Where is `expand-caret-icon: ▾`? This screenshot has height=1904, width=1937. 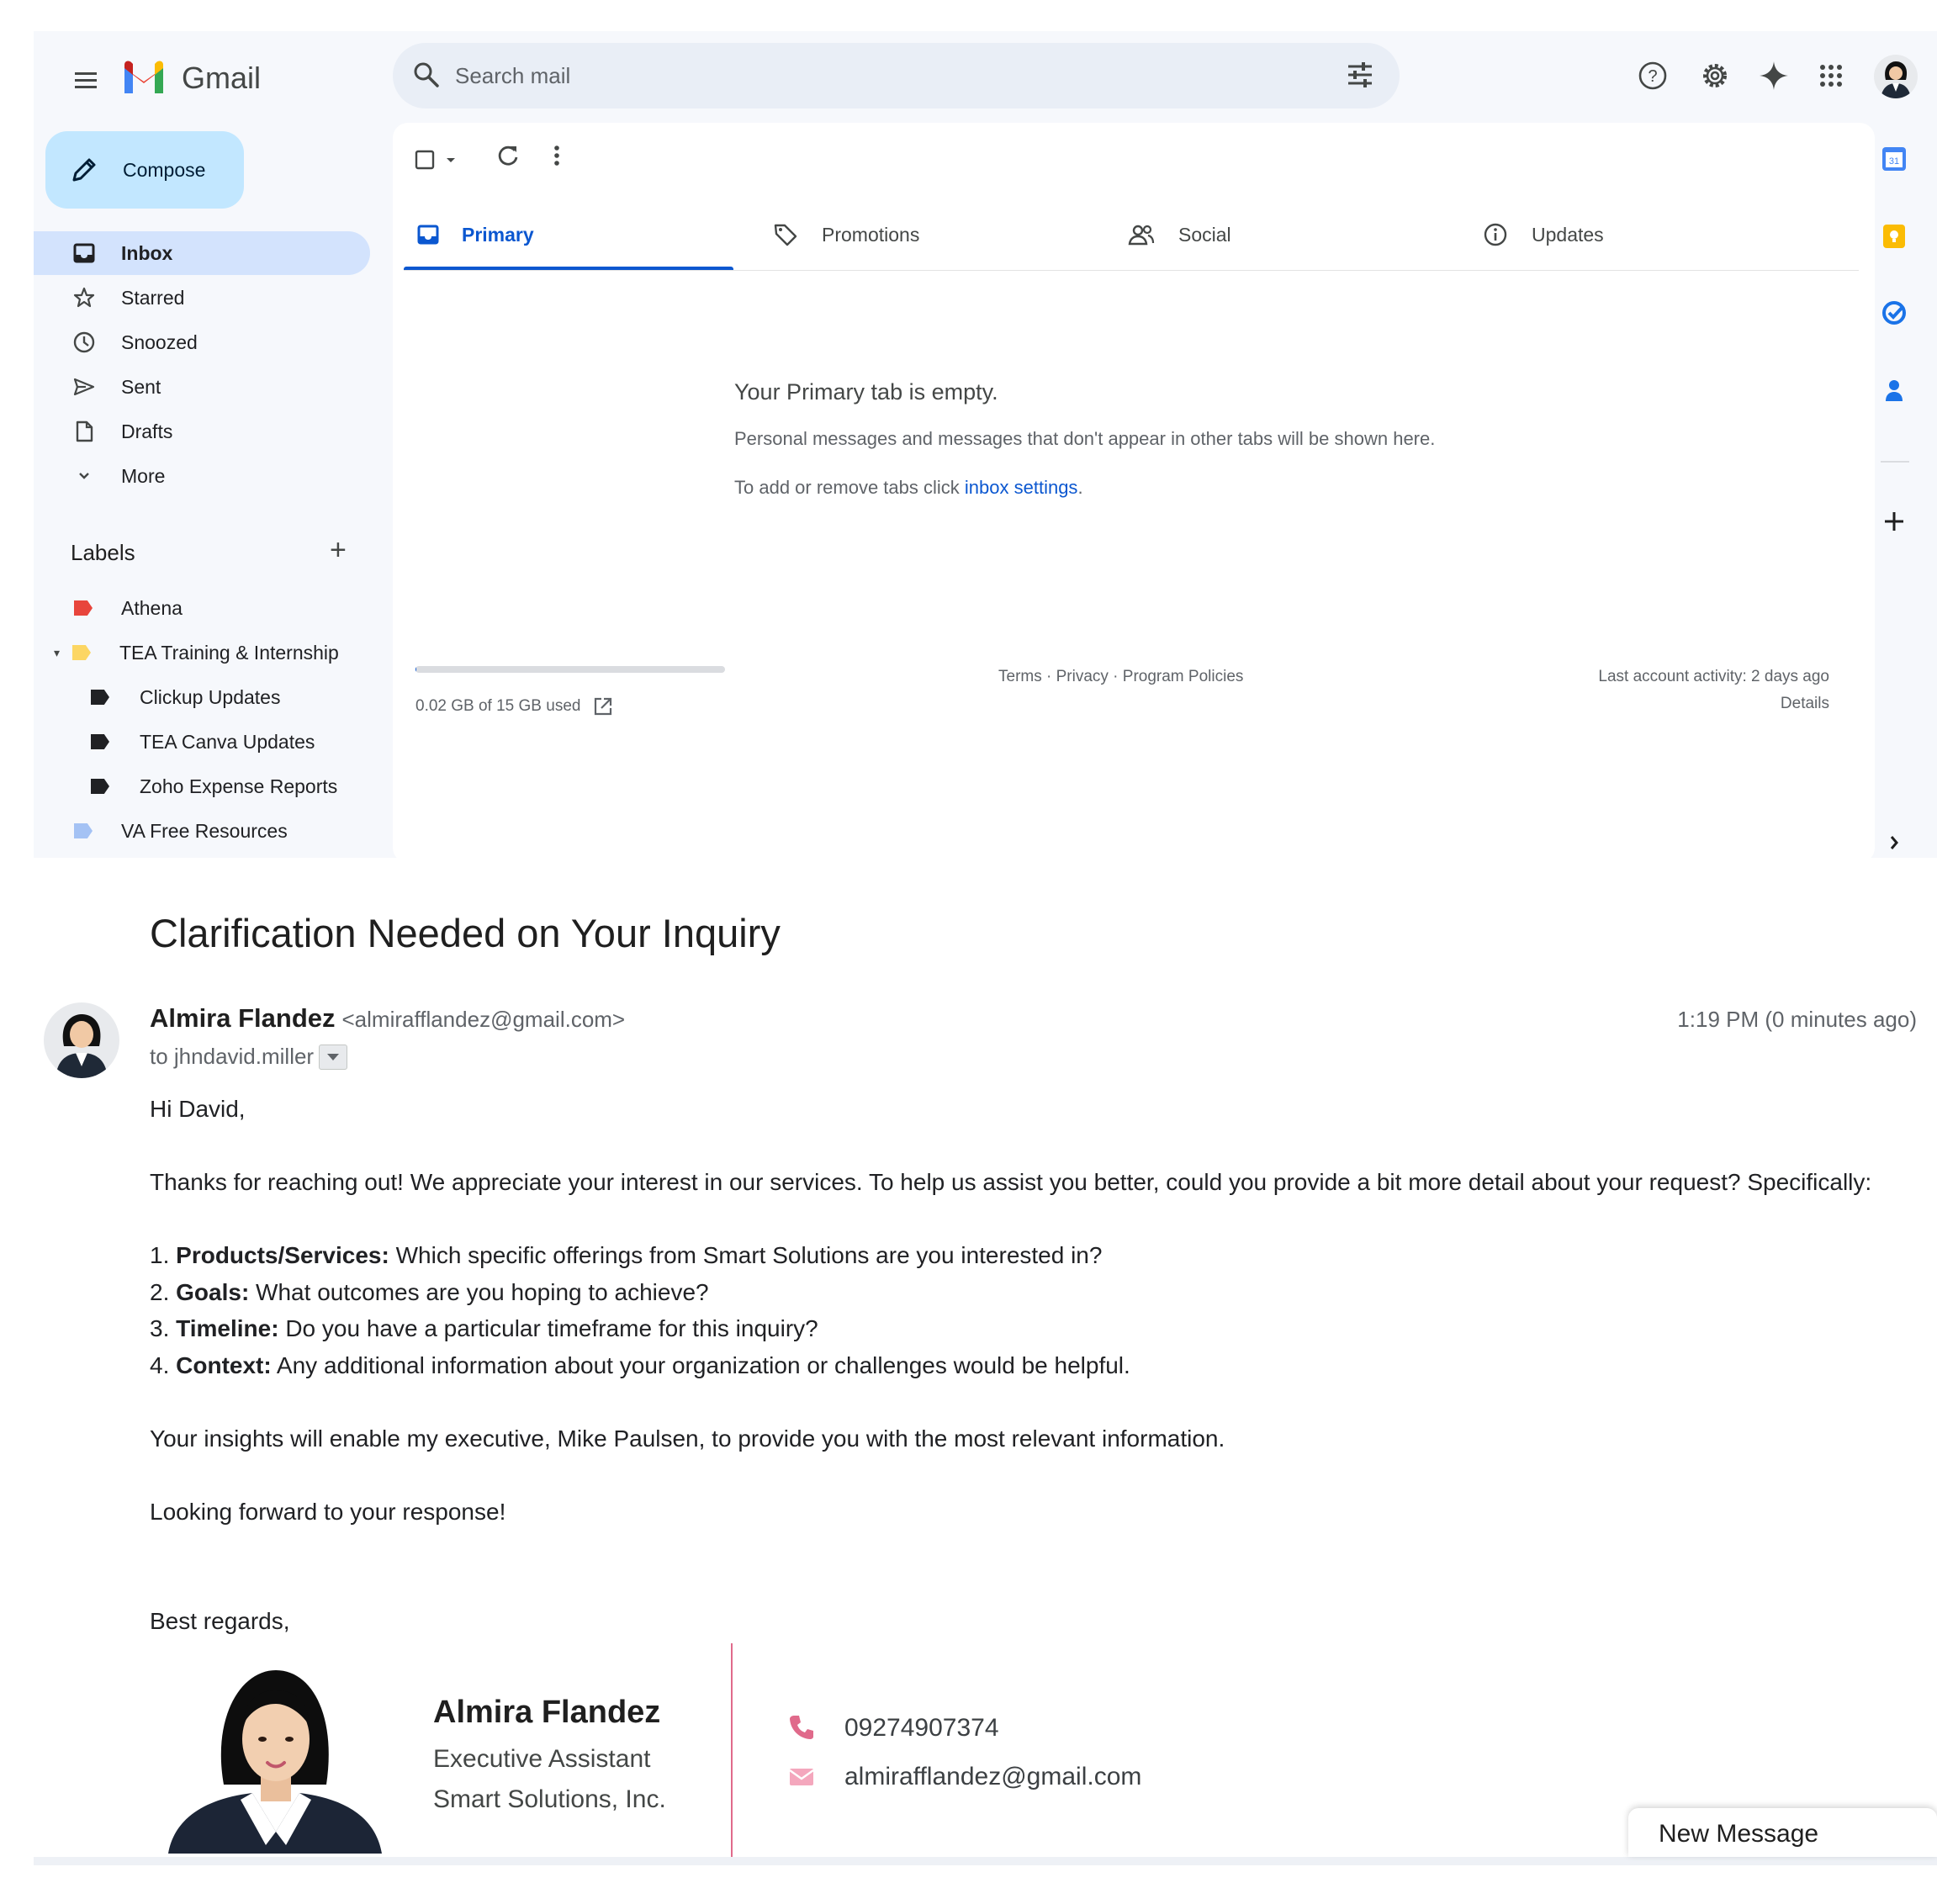 expand-caret-icon: ▾ is located at coordinates (63, 653).